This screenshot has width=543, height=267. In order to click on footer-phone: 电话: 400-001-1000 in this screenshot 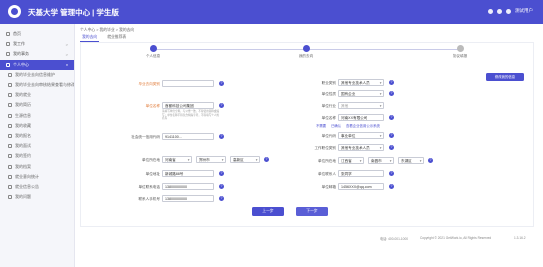, I will do `click(394, 239)`.